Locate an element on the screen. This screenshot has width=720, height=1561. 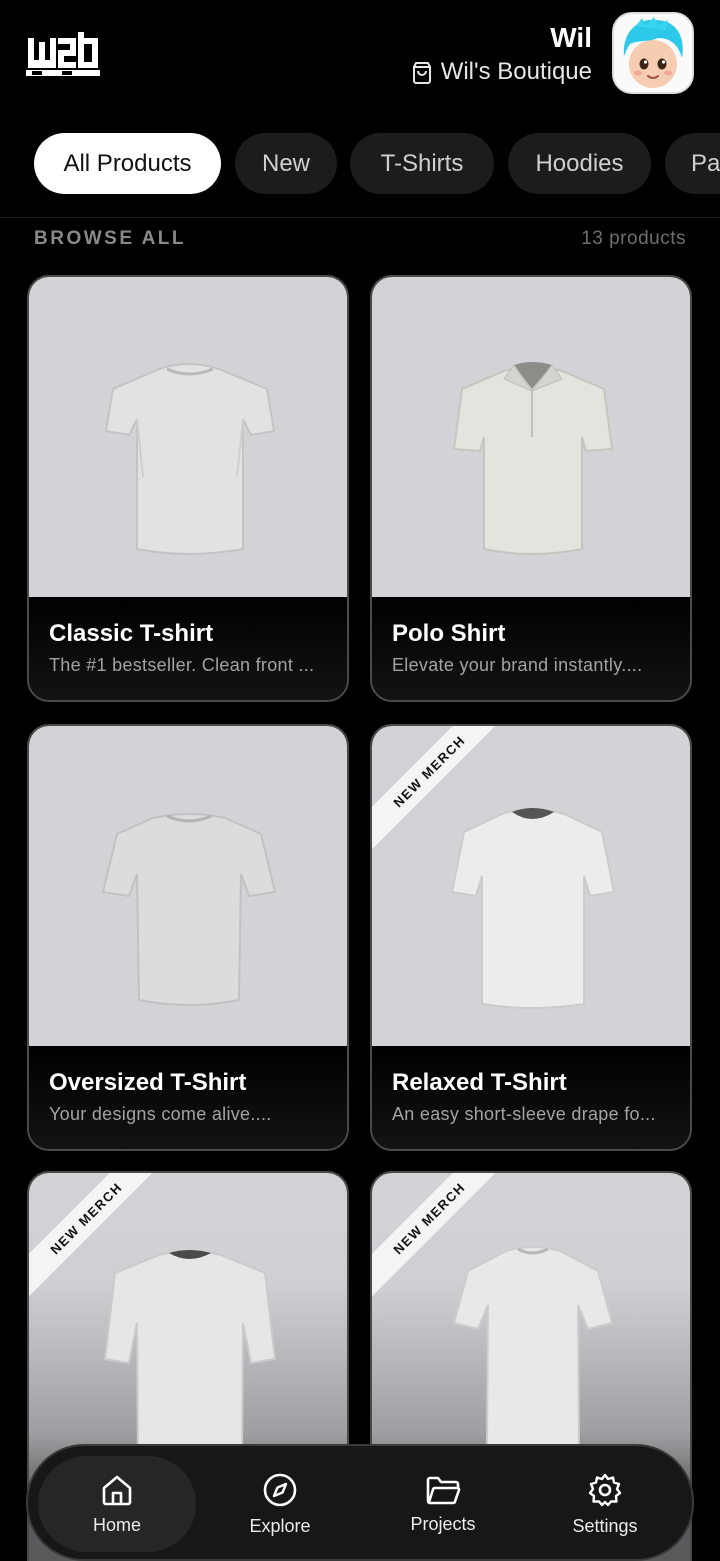
nav-home: Home is located at coordinates (117, 1504).